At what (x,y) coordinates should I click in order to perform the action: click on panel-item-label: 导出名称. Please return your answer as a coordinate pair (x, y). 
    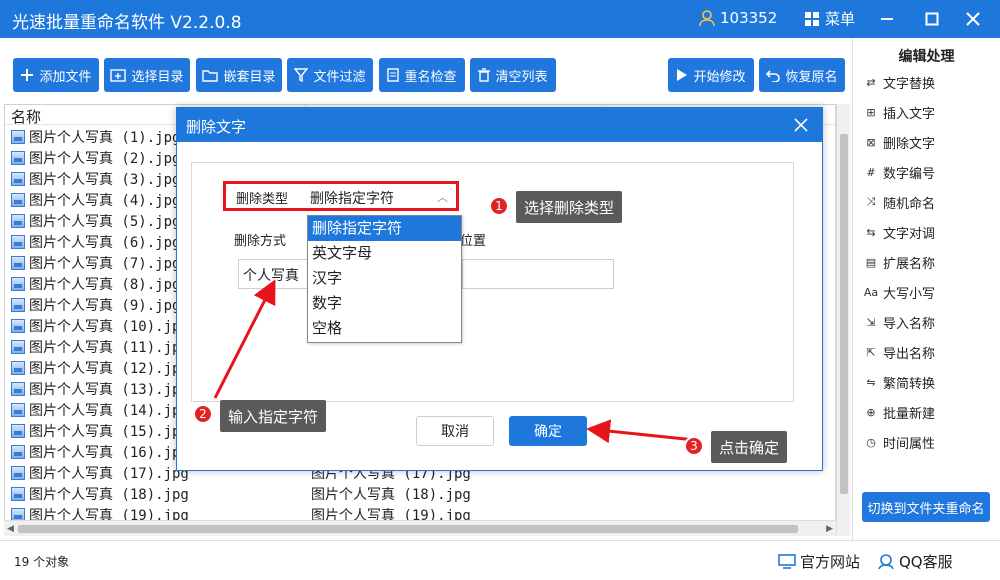
    Looking at the image, I should click on (909, 354).